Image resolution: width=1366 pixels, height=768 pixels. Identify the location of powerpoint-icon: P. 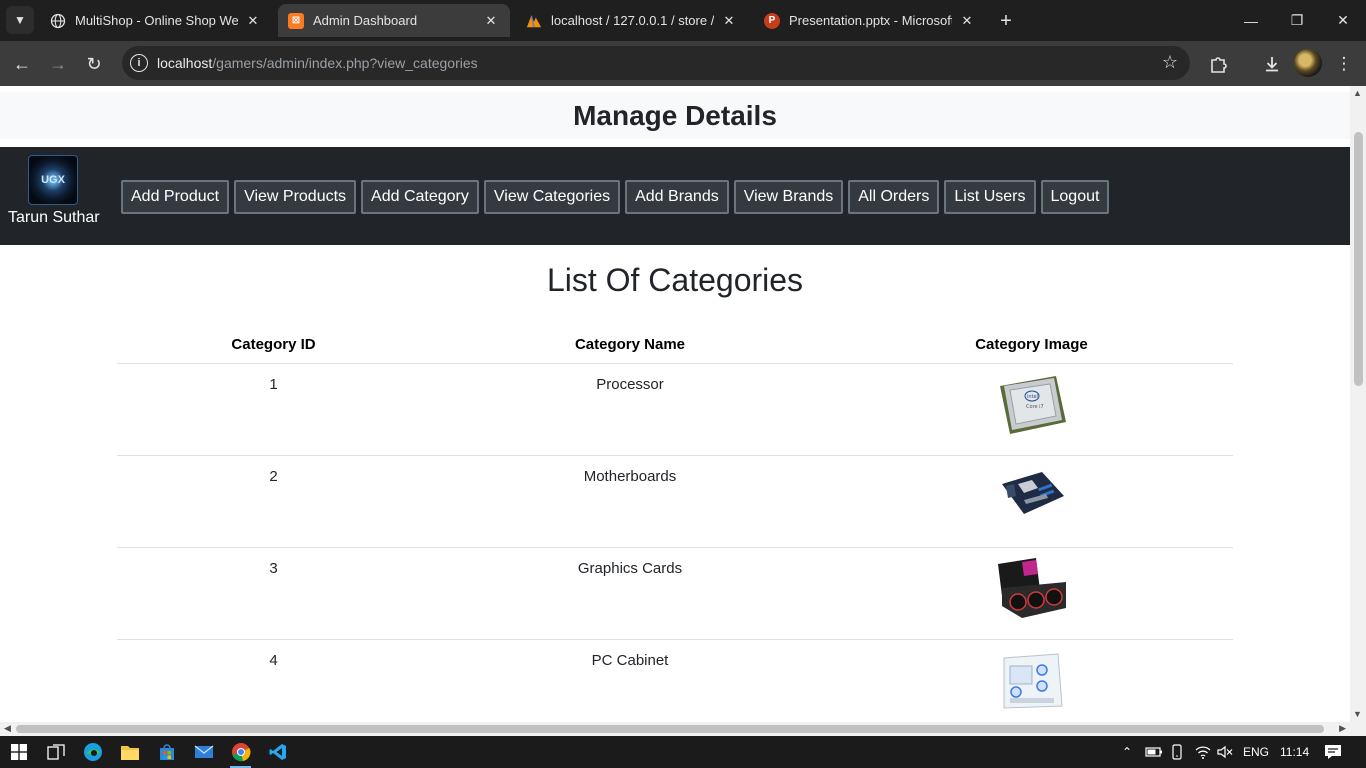
(772, 20).